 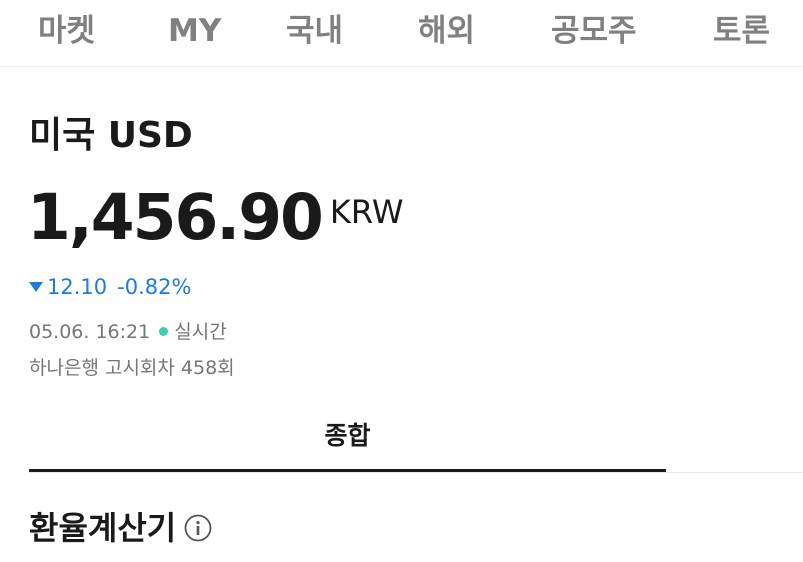 I want to click on tab-overview: 종합, so click(x=347, y=440).